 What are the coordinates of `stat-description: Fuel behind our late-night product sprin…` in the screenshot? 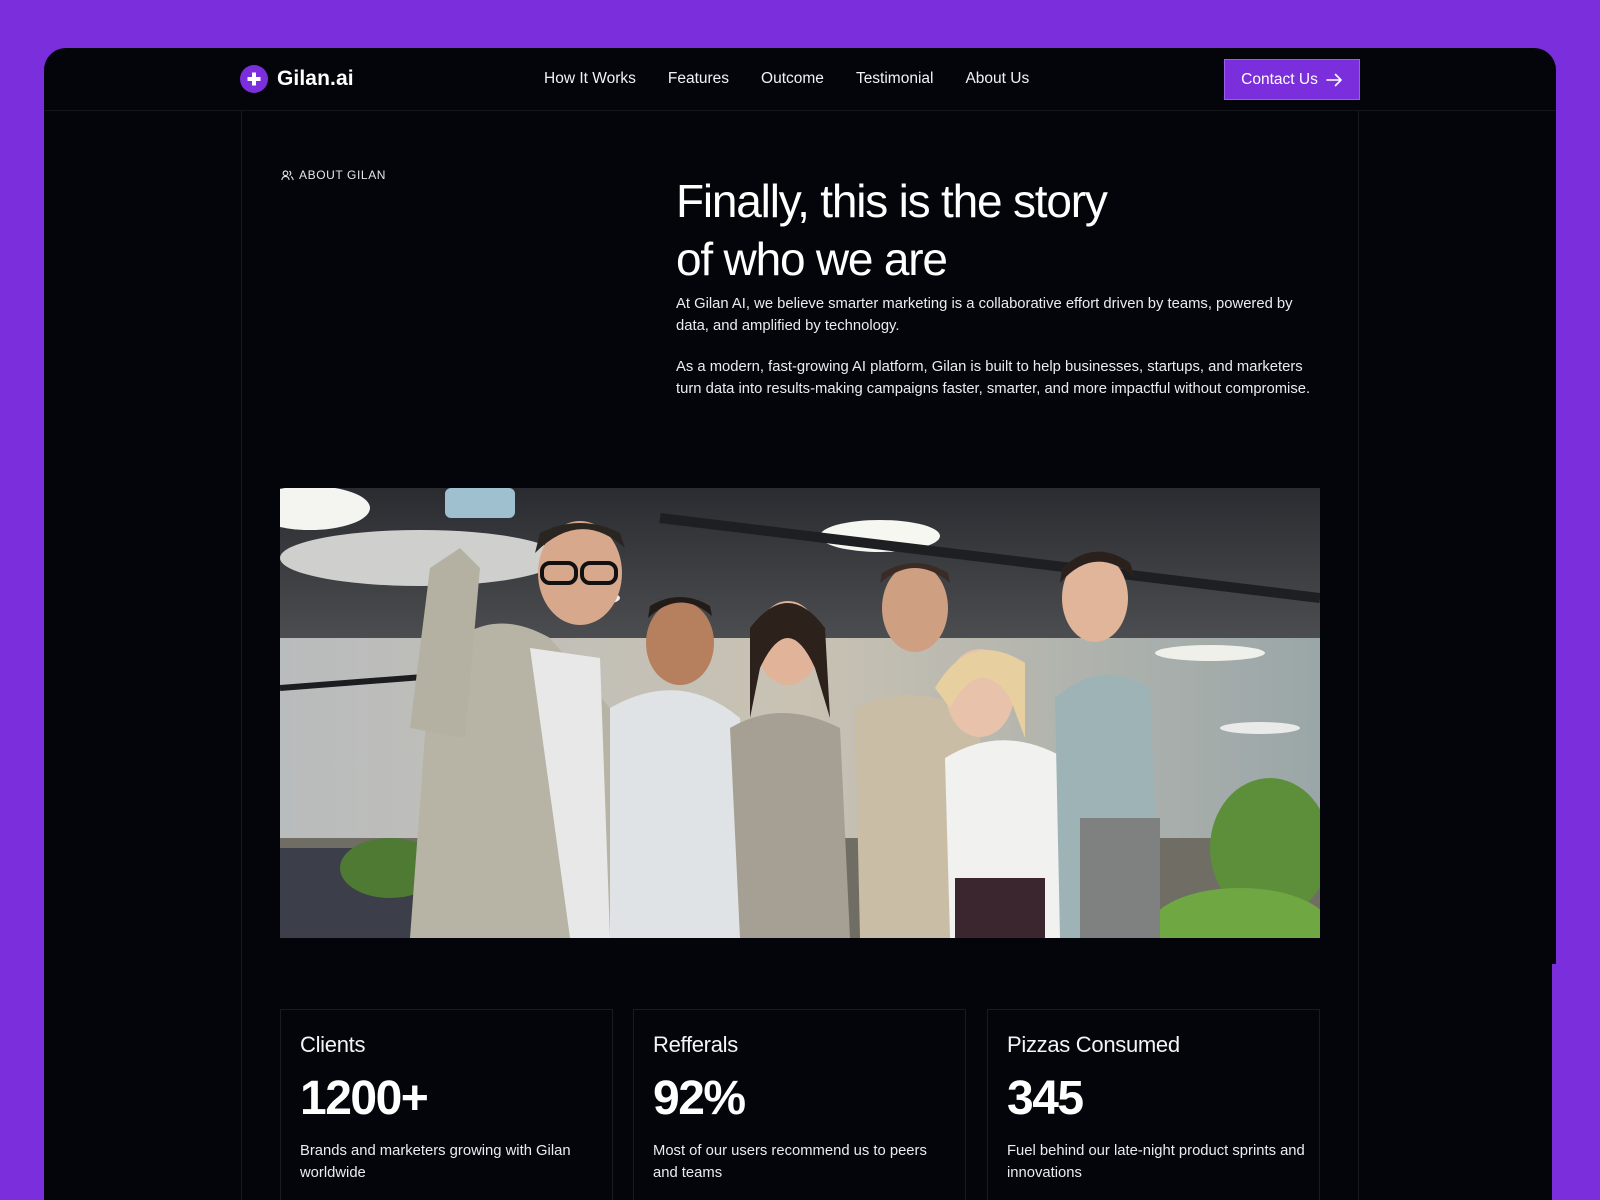 It's located at (1156, 1162).